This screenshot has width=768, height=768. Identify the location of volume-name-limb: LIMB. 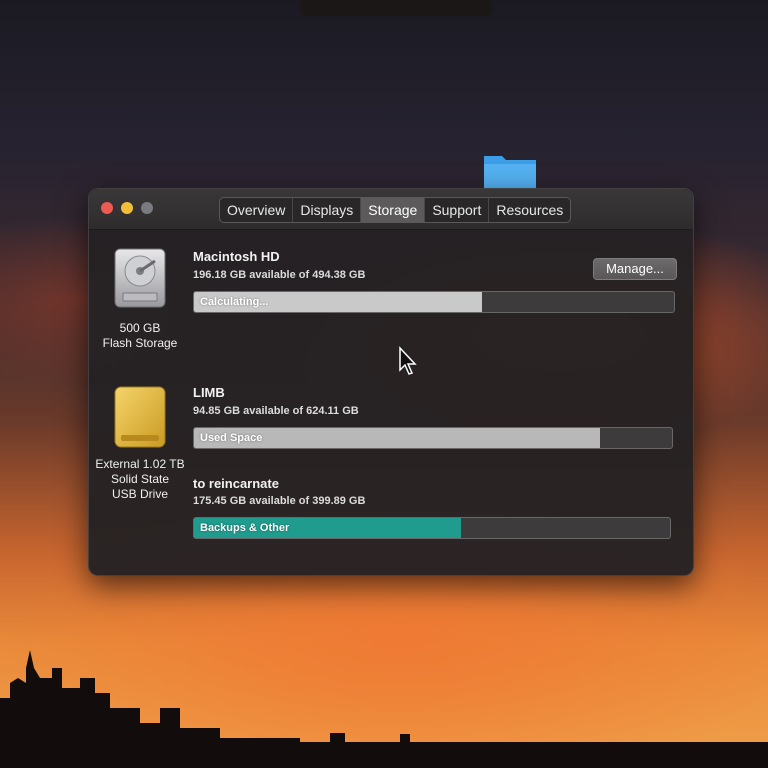
(209, 392).